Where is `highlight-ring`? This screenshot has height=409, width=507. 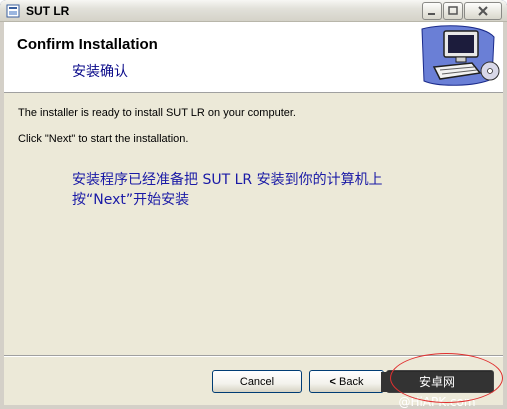 highlight-ring is located at coordinates (446, 378).